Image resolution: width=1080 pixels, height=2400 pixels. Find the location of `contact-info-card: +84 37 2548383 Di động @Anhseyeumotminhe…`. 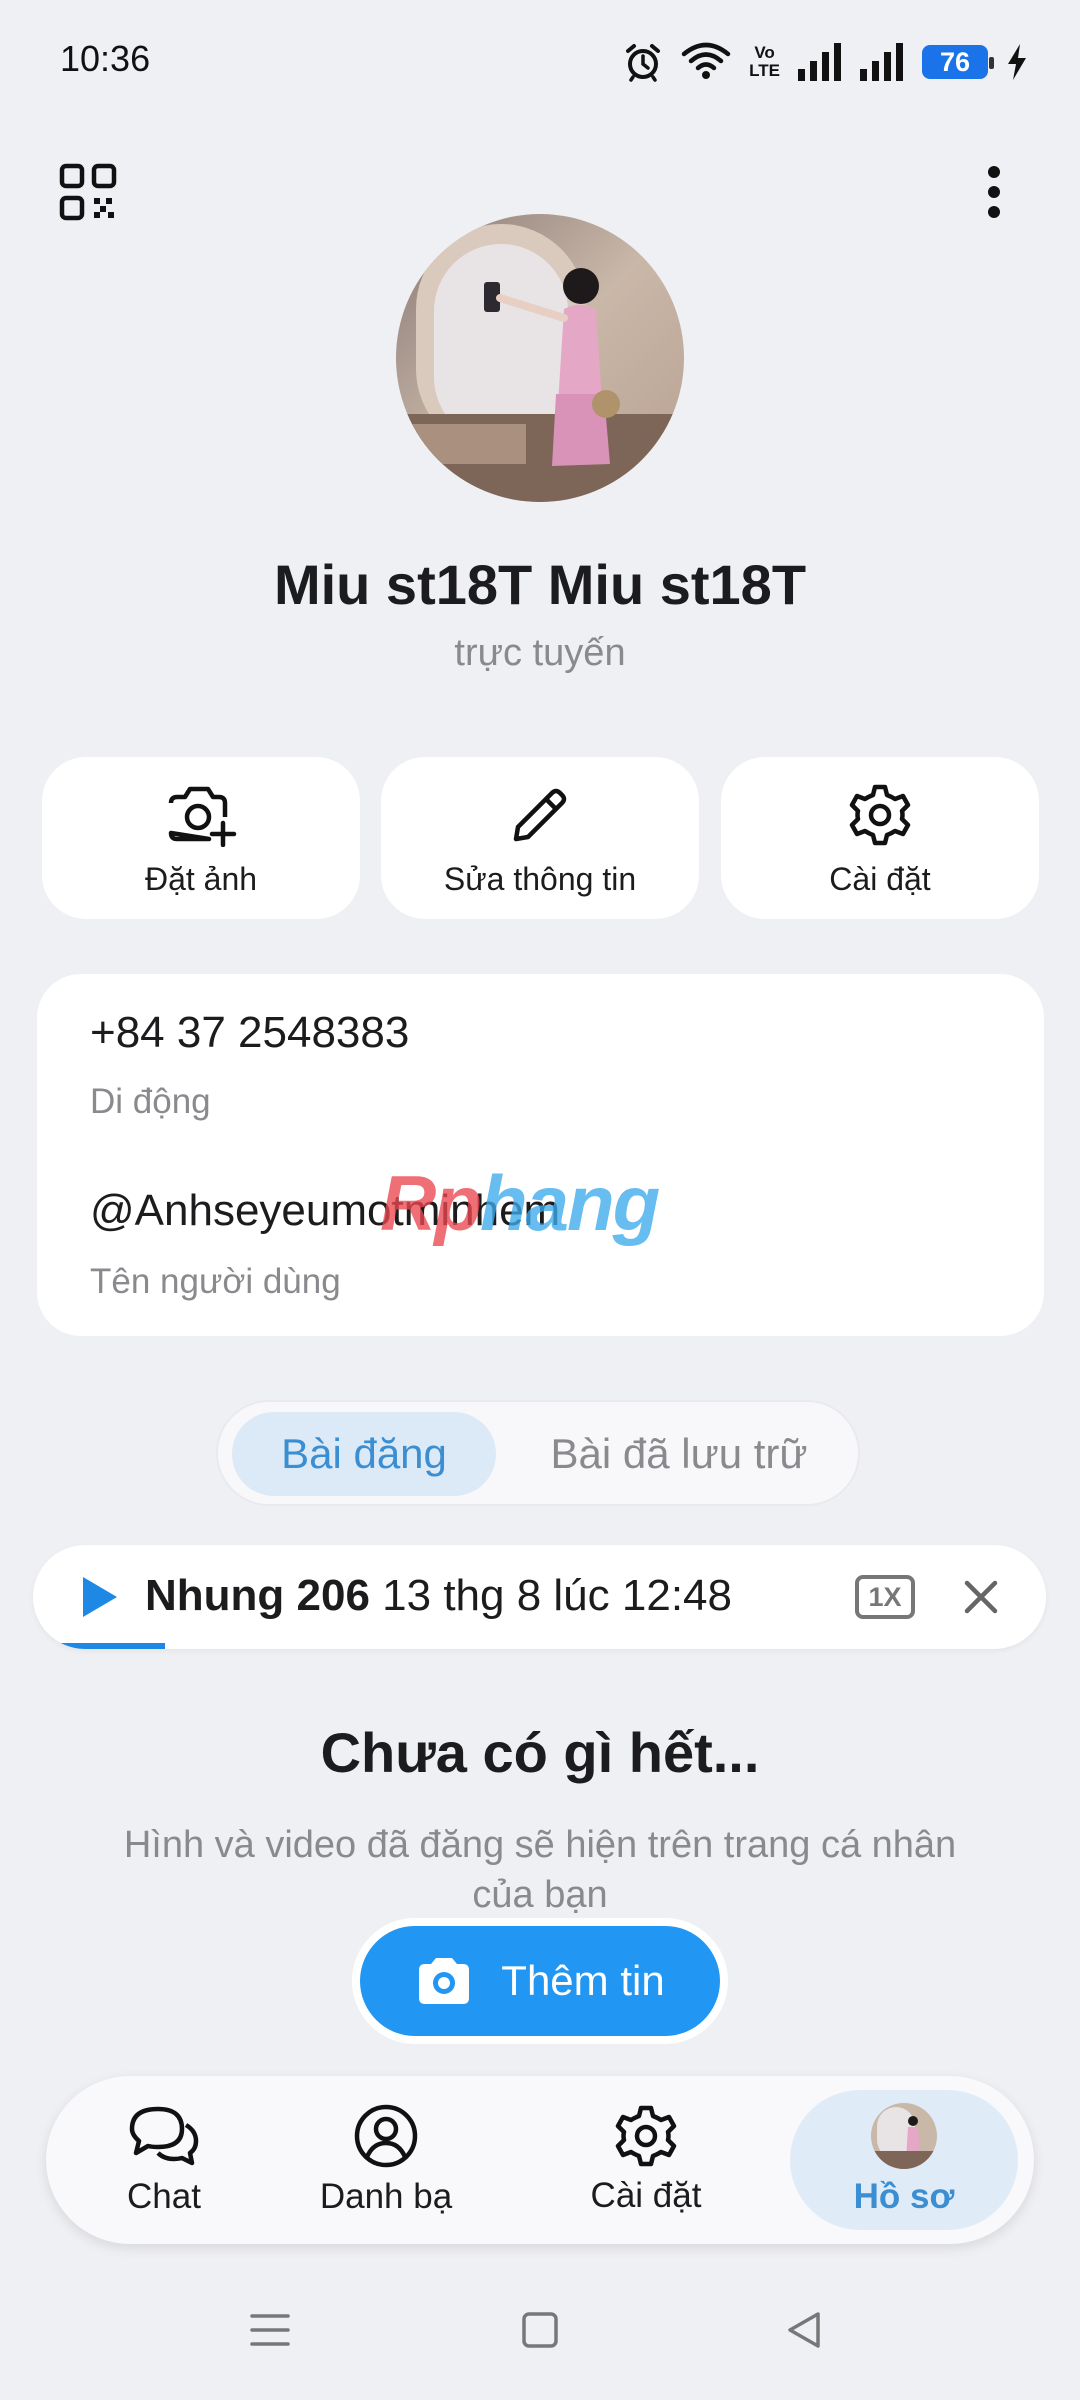

contact-info-card: +84 37 2548383 Di động @Anhseyeumotminhe… is located at coordinates (540, 1155).